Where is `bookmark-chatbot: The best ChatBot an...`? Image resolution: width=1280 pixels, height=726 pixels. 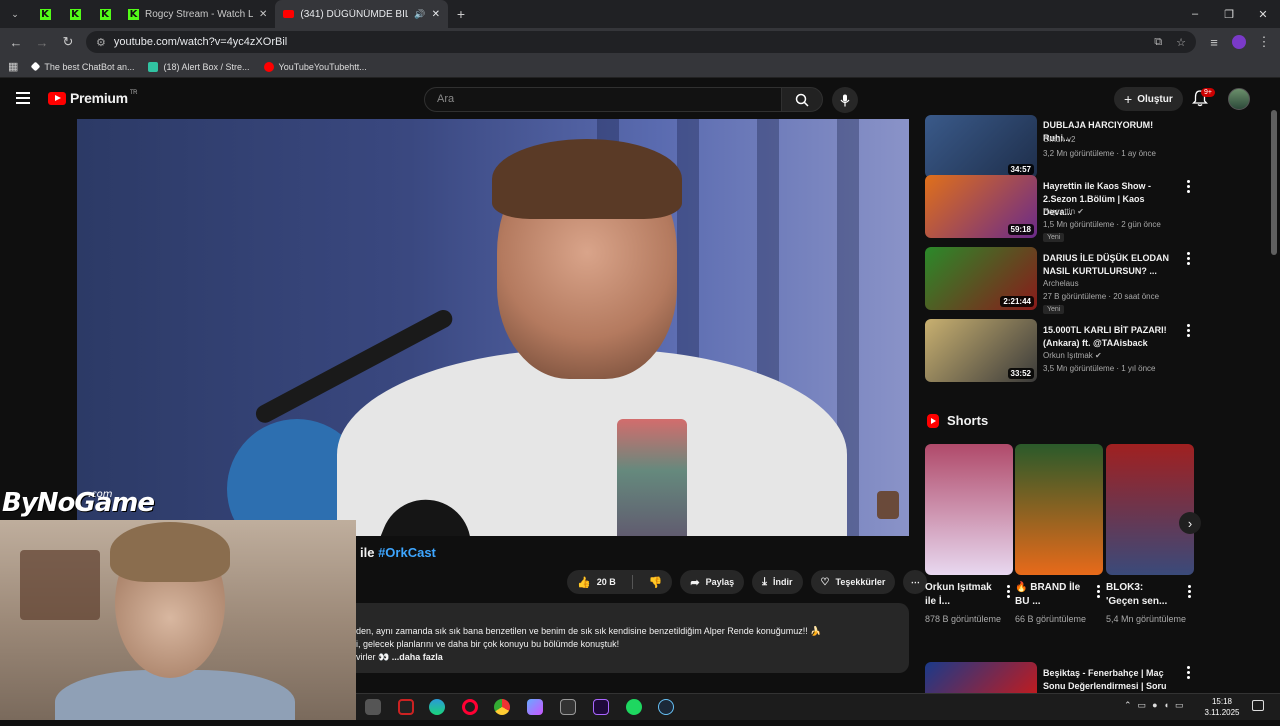 bookmark-chatbot: The best ChatBot an... is located at coordinates (82, 67).